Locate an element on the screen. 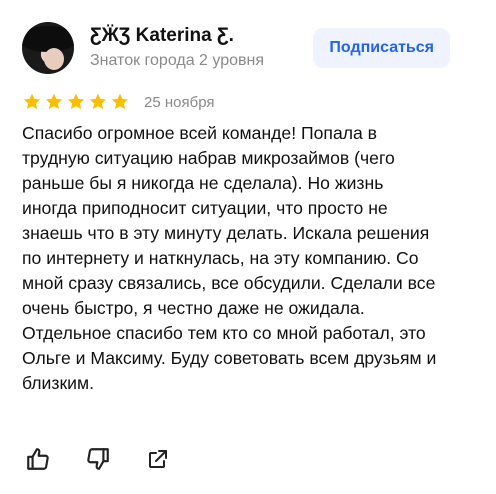  review-actions is located at coordinates (98, 459).